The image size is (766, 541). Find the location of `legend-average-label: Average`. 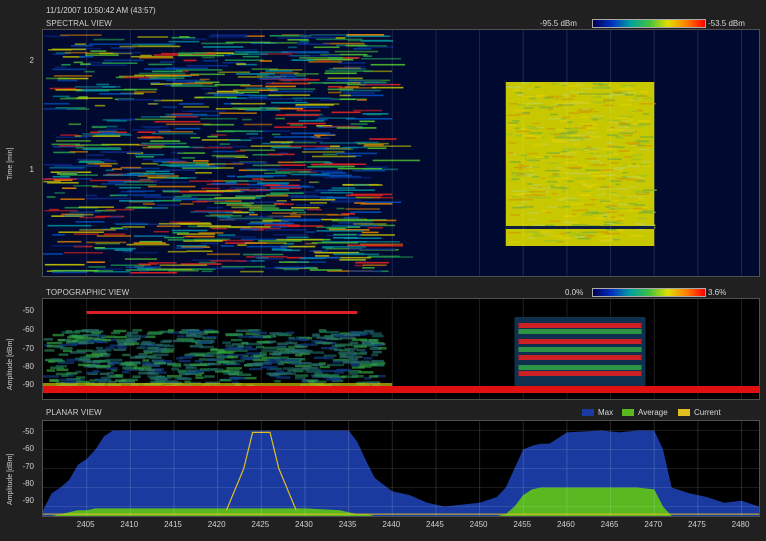

legend-average-label: Average is located at coordinates (653, 412).